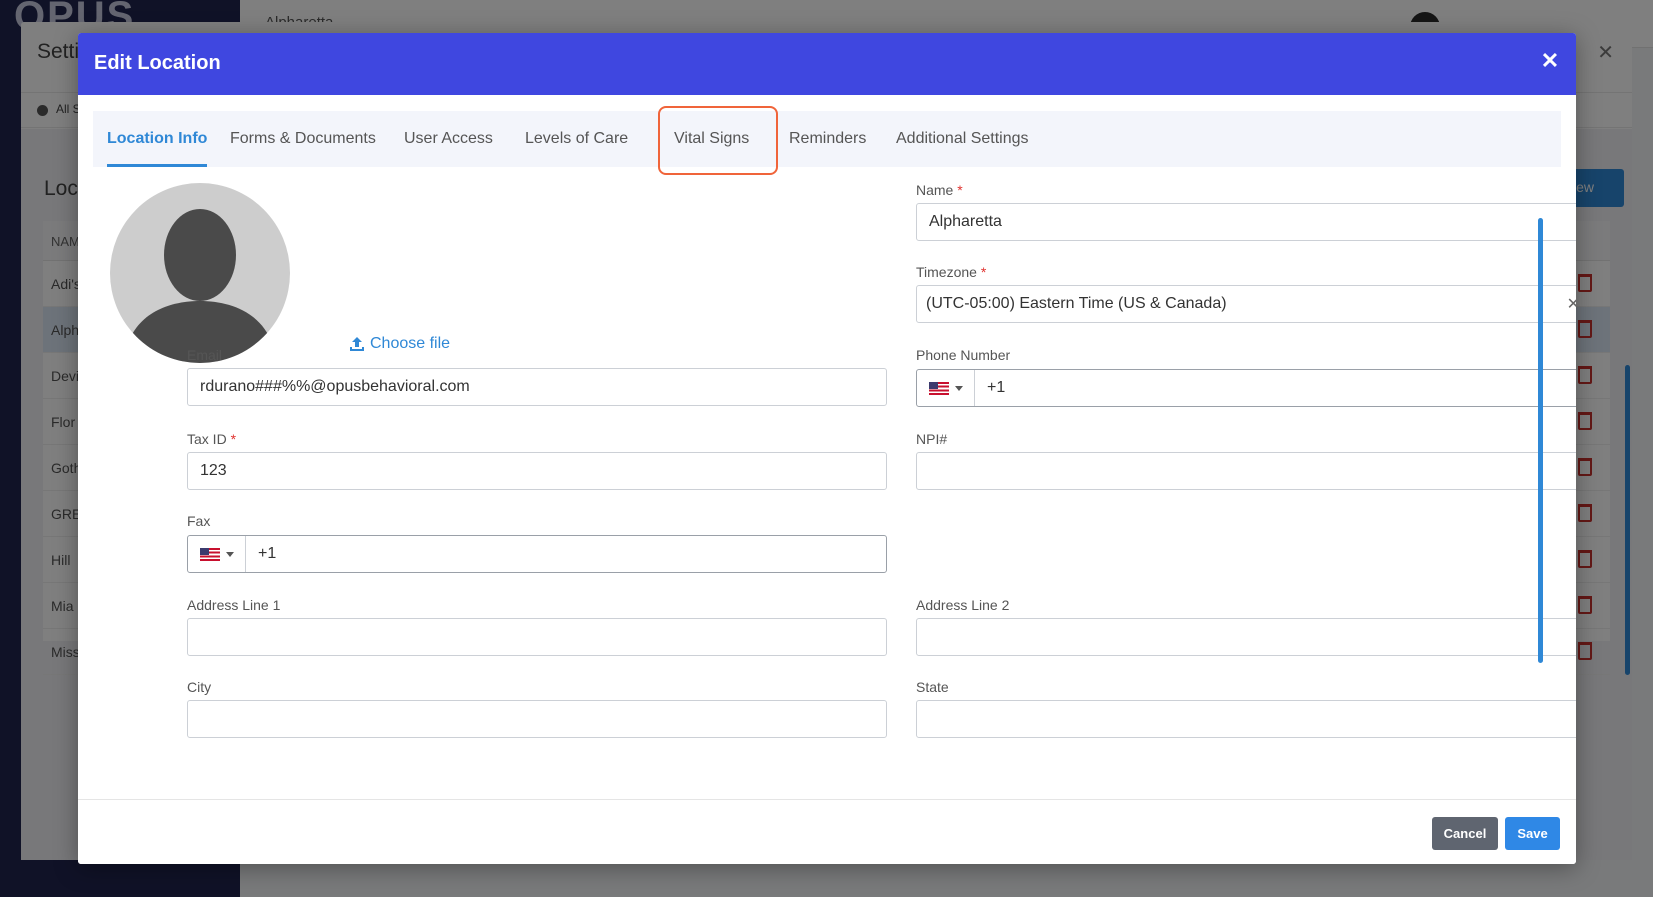 The height and width of the screenshot is (897, 1653). I want to click on person-silhouette-icon, so click(200, 286).